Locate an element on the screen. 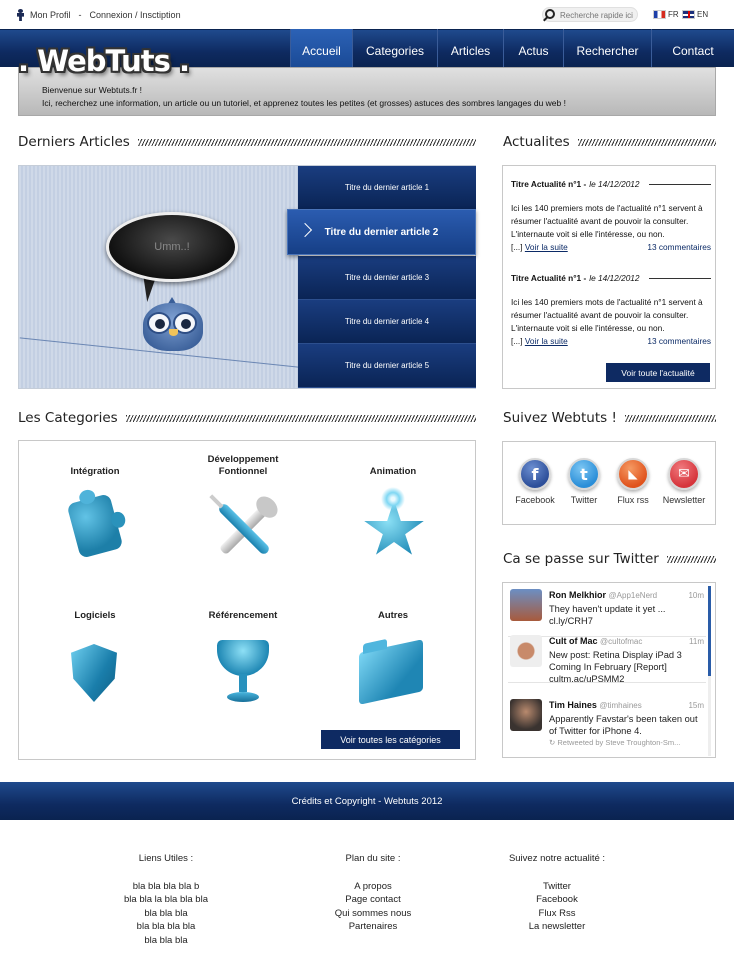 The image size is (734, 960). footer-link: Flux Rss is located at coordinates (557, 914).